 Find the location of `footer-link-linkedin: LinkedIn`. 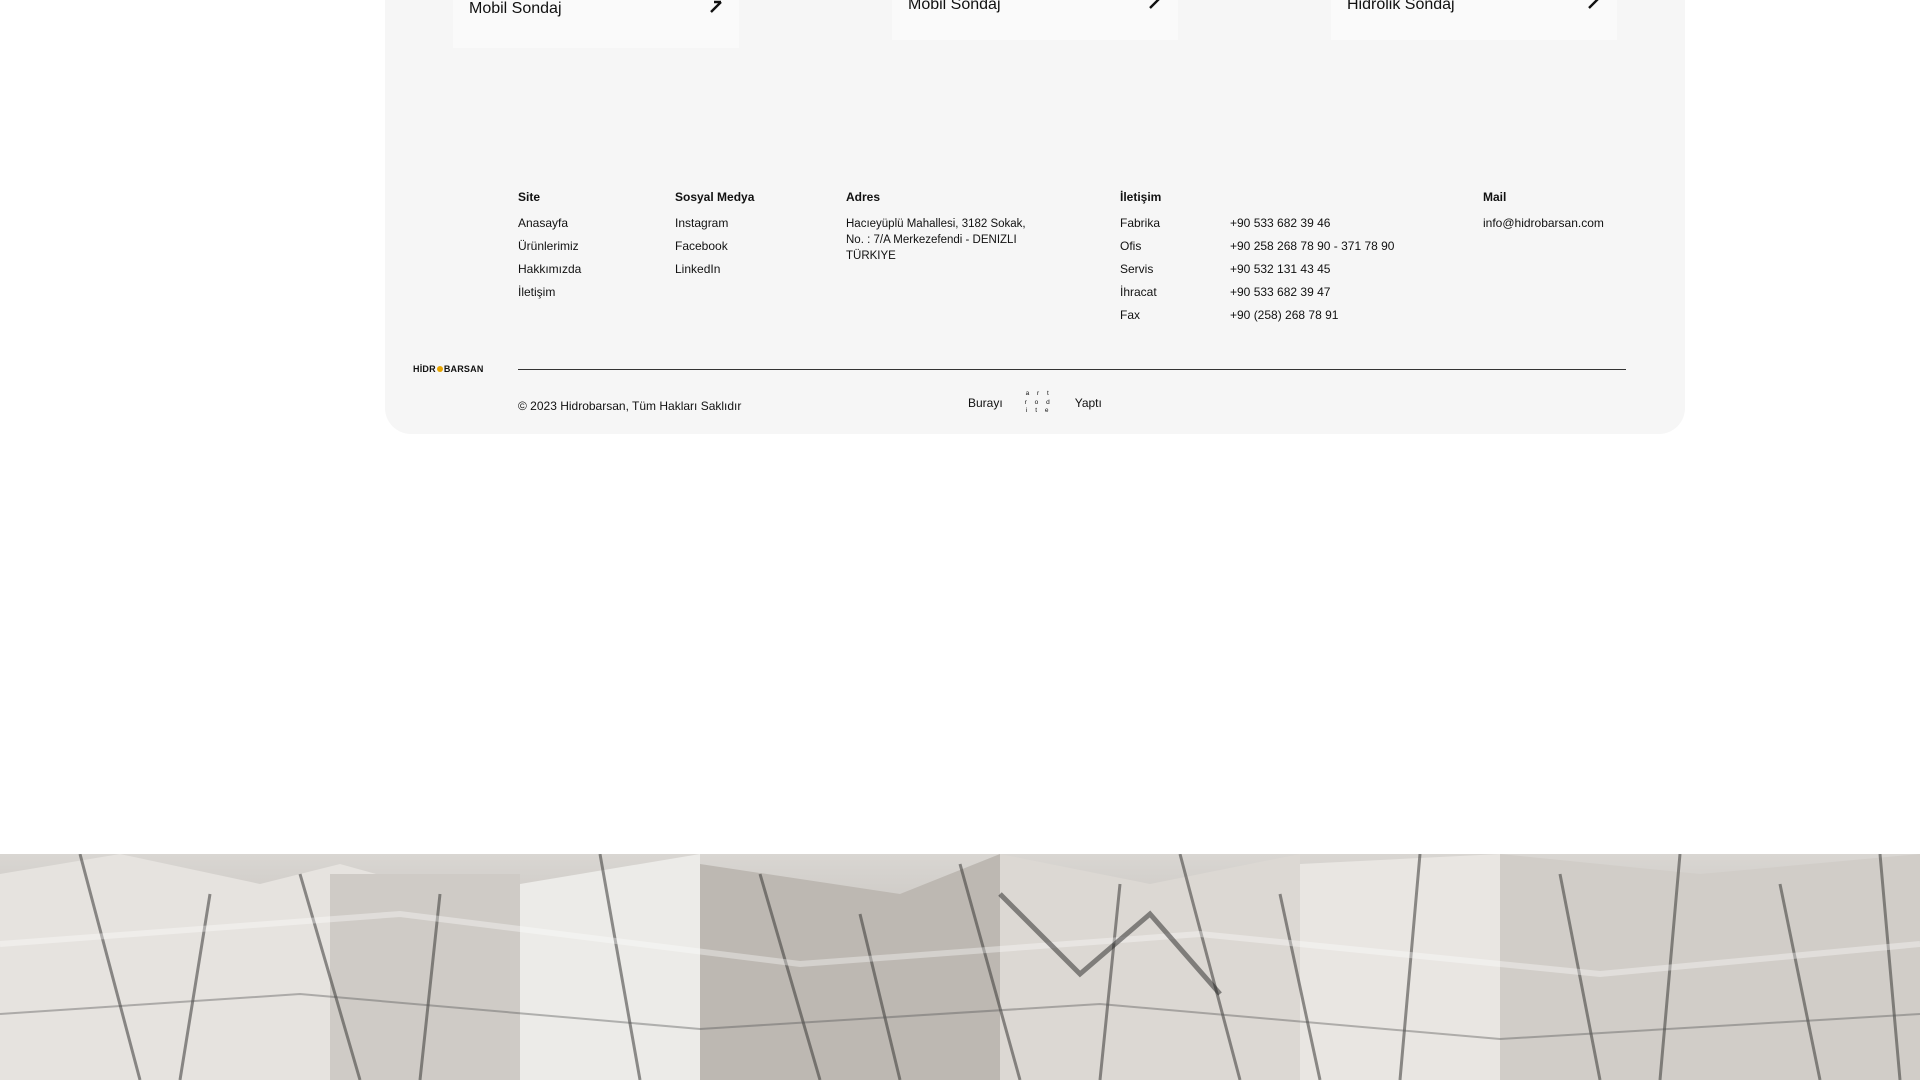

footer-link-linkedin: LinkedIn is located at coordinates (714, 269).